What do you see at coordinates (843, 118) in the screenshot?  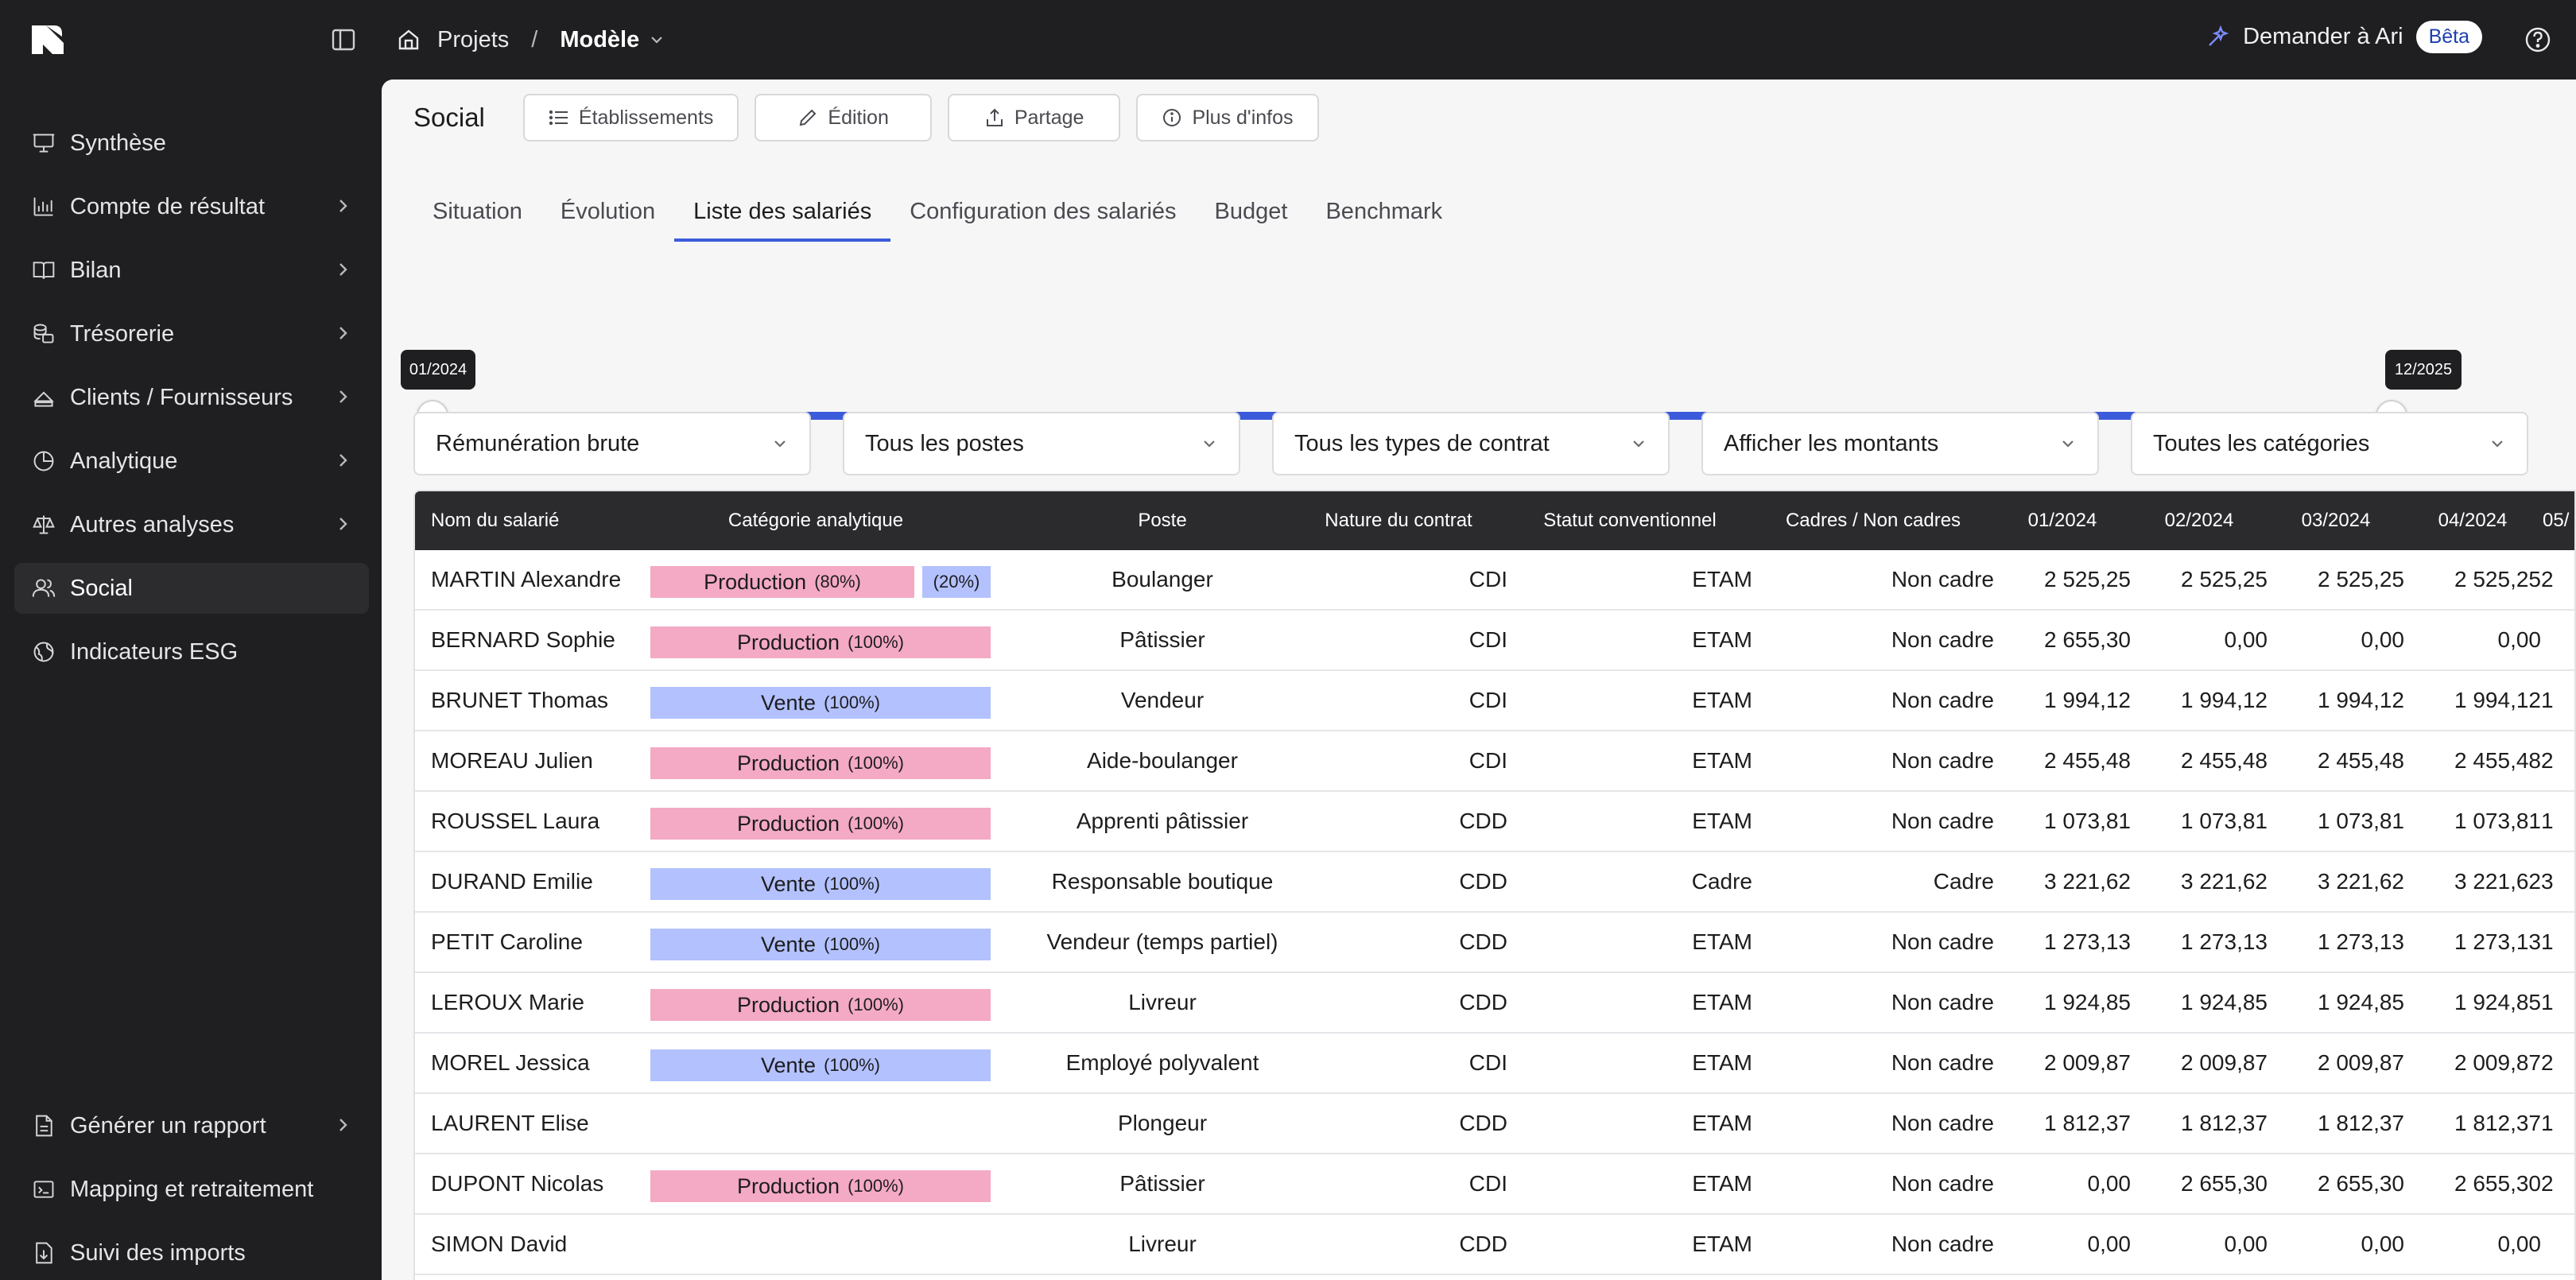 I see `edition-button: Édition` at bounding box center [843, 118].